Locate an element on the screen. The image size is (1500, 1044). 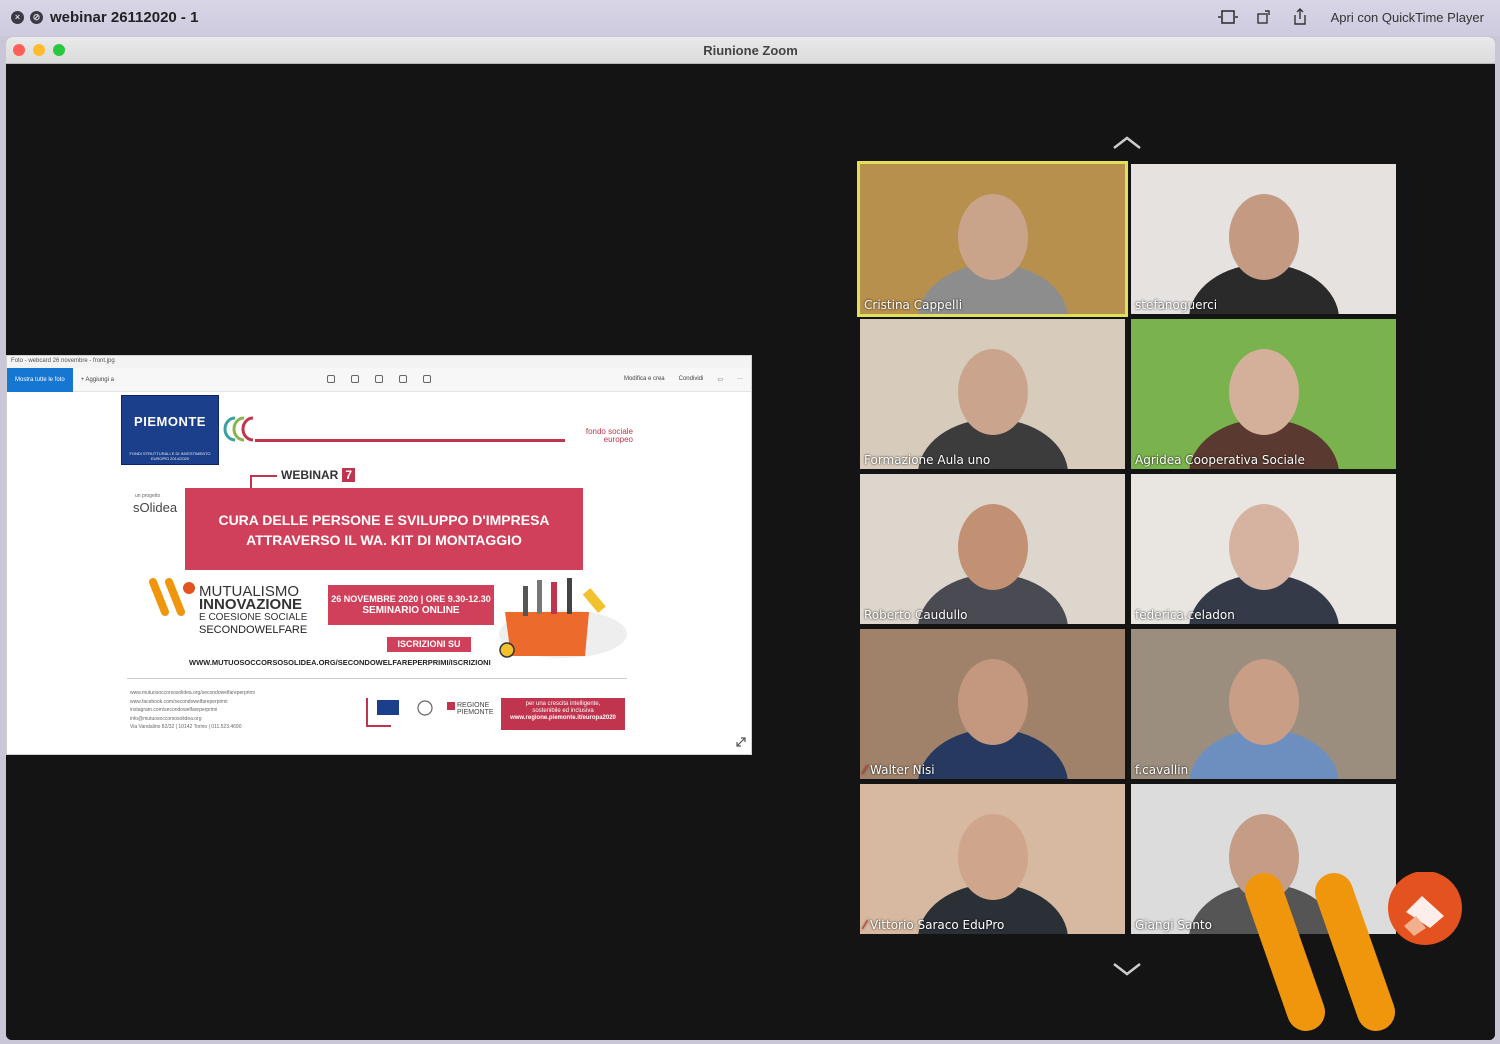
gallery-scroll-down-icon is located at coordinates (1127, 969).